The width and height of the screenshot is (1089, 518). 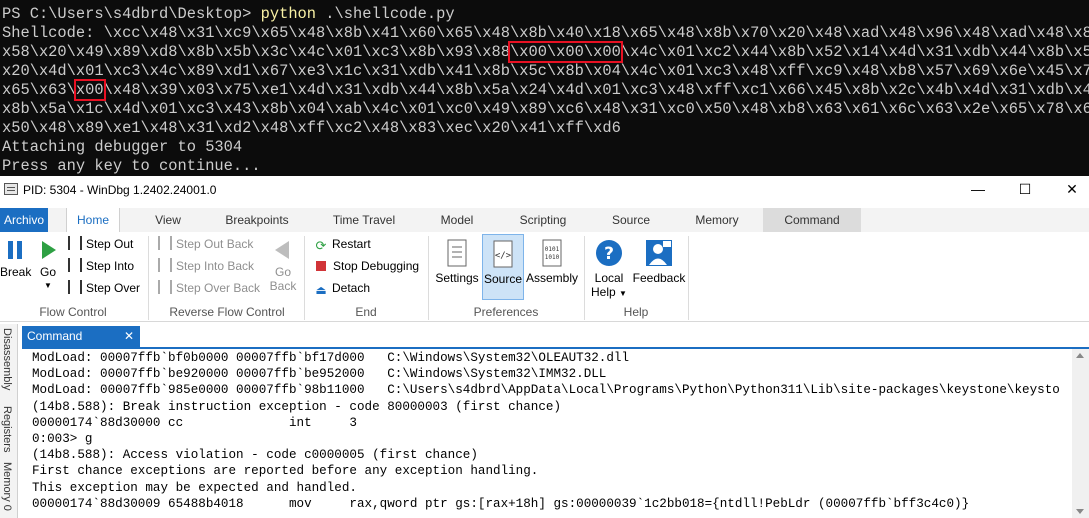 What do you see at coordinates (89, 90) in the screenshot?
I see `null-byte-highlight: x00` at bounding box center [89, 90].